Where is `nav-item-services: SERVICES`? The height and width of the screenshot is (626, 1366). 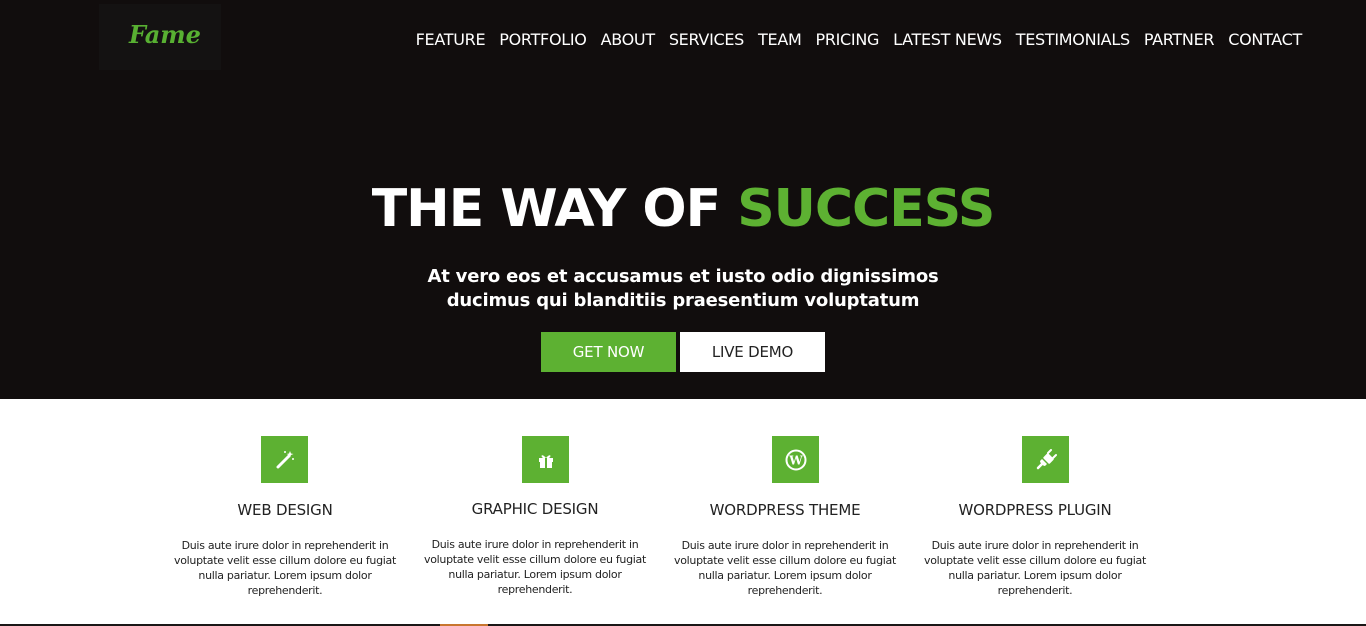 nav-item-services: SERVICES is located at coordinates (707, 39).